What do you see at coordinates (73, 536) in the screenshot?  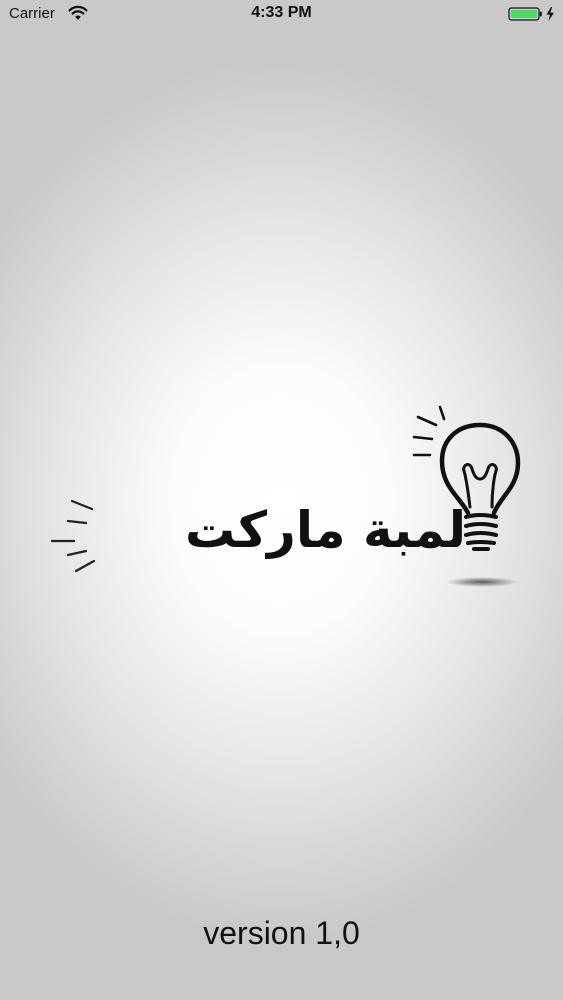 I see `light-rays-icon` at bounding box center [73, 536].